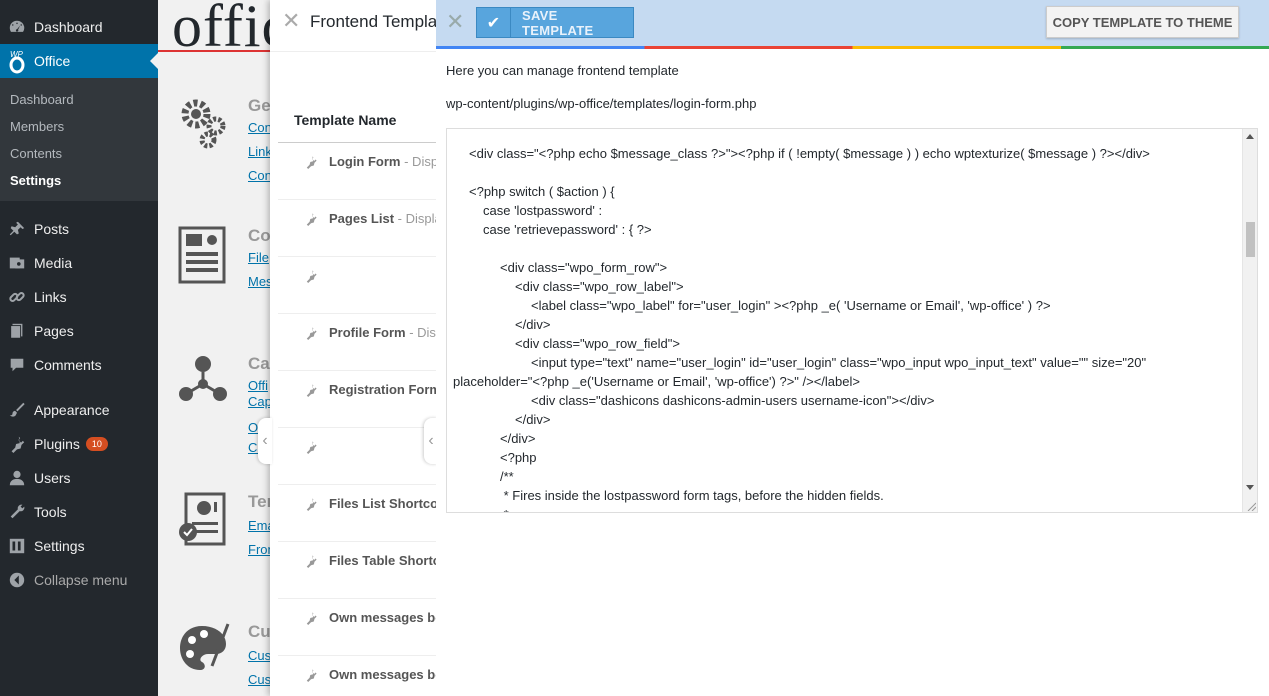 The height and width of the screenshot is (696, 1269). Describe the element at coordinates (52, 61) in the screenshot. I see `menu-label: Office` at that location.